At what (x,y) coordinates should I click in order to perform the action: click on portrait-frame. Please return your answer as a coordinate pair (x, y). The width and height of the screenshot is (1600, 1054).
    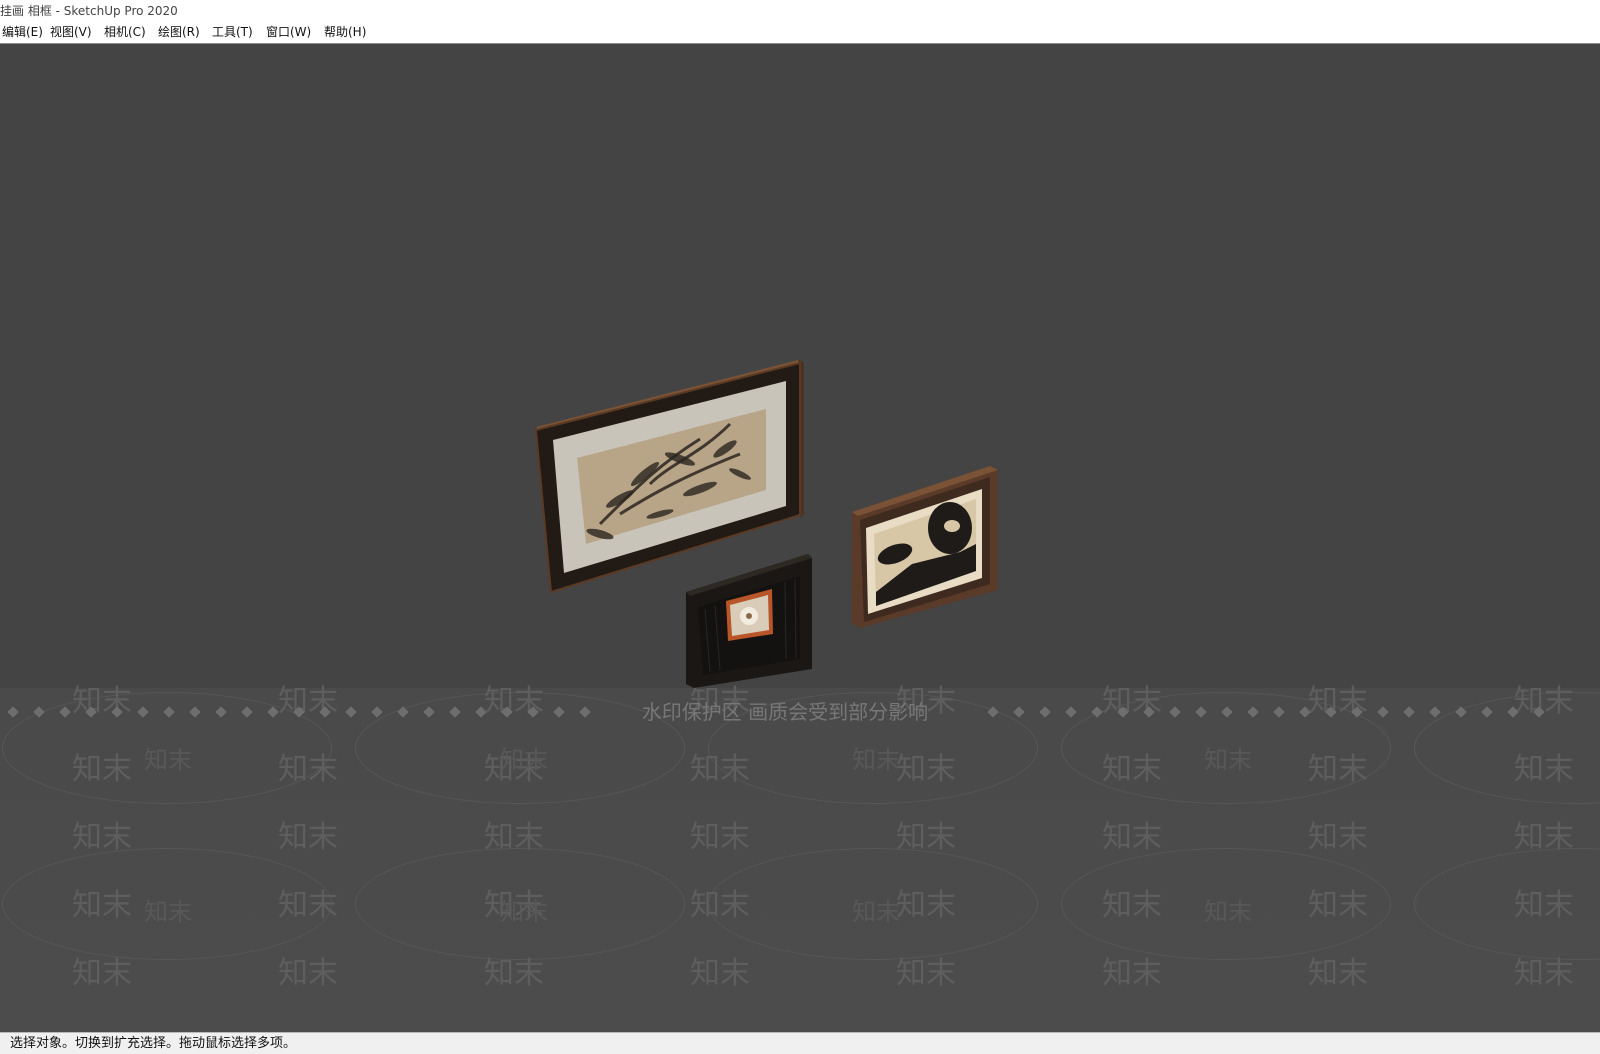
    Looking at the image, I should click on (925, 547).